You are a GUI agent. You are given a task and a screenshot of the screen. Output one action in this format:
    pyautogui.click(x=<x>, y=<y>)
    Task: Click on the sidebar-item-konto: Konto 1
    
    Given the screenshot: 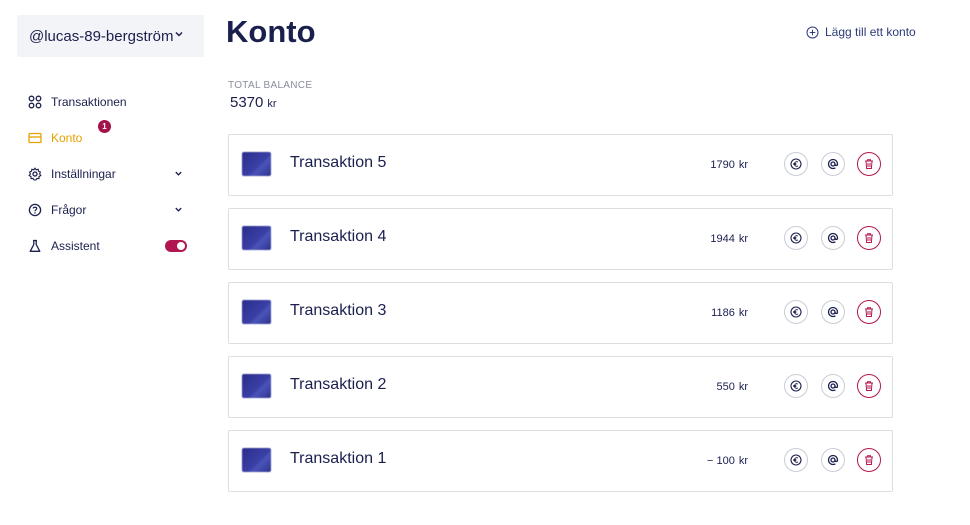 What is the action you would take?
    pyautogui.click(x=110, y=138)
    